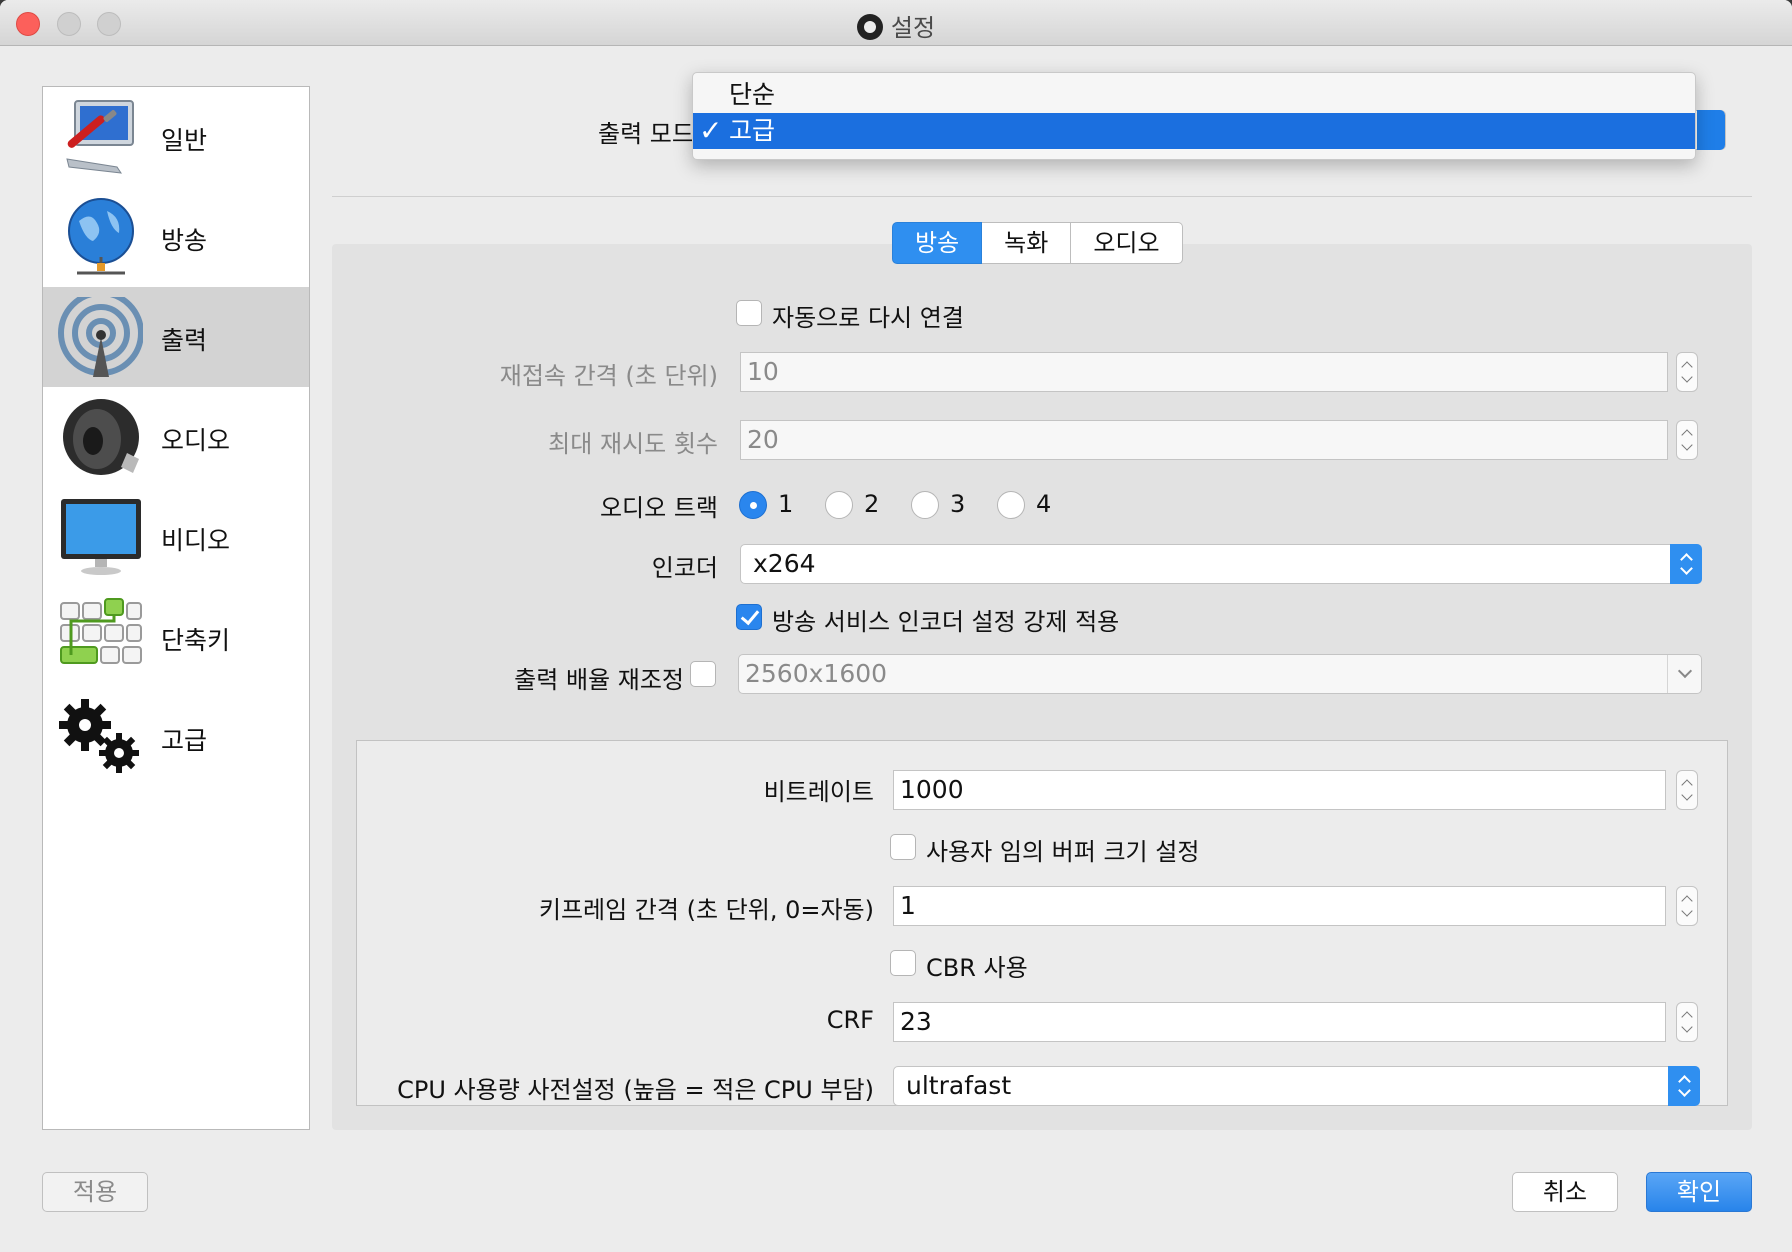 The height and width of the screenshot is (1252, 1792). Describe the element at coordinates (196, 640) in the screenshot. I see `sidebar-item-label: 단축키` at that location.